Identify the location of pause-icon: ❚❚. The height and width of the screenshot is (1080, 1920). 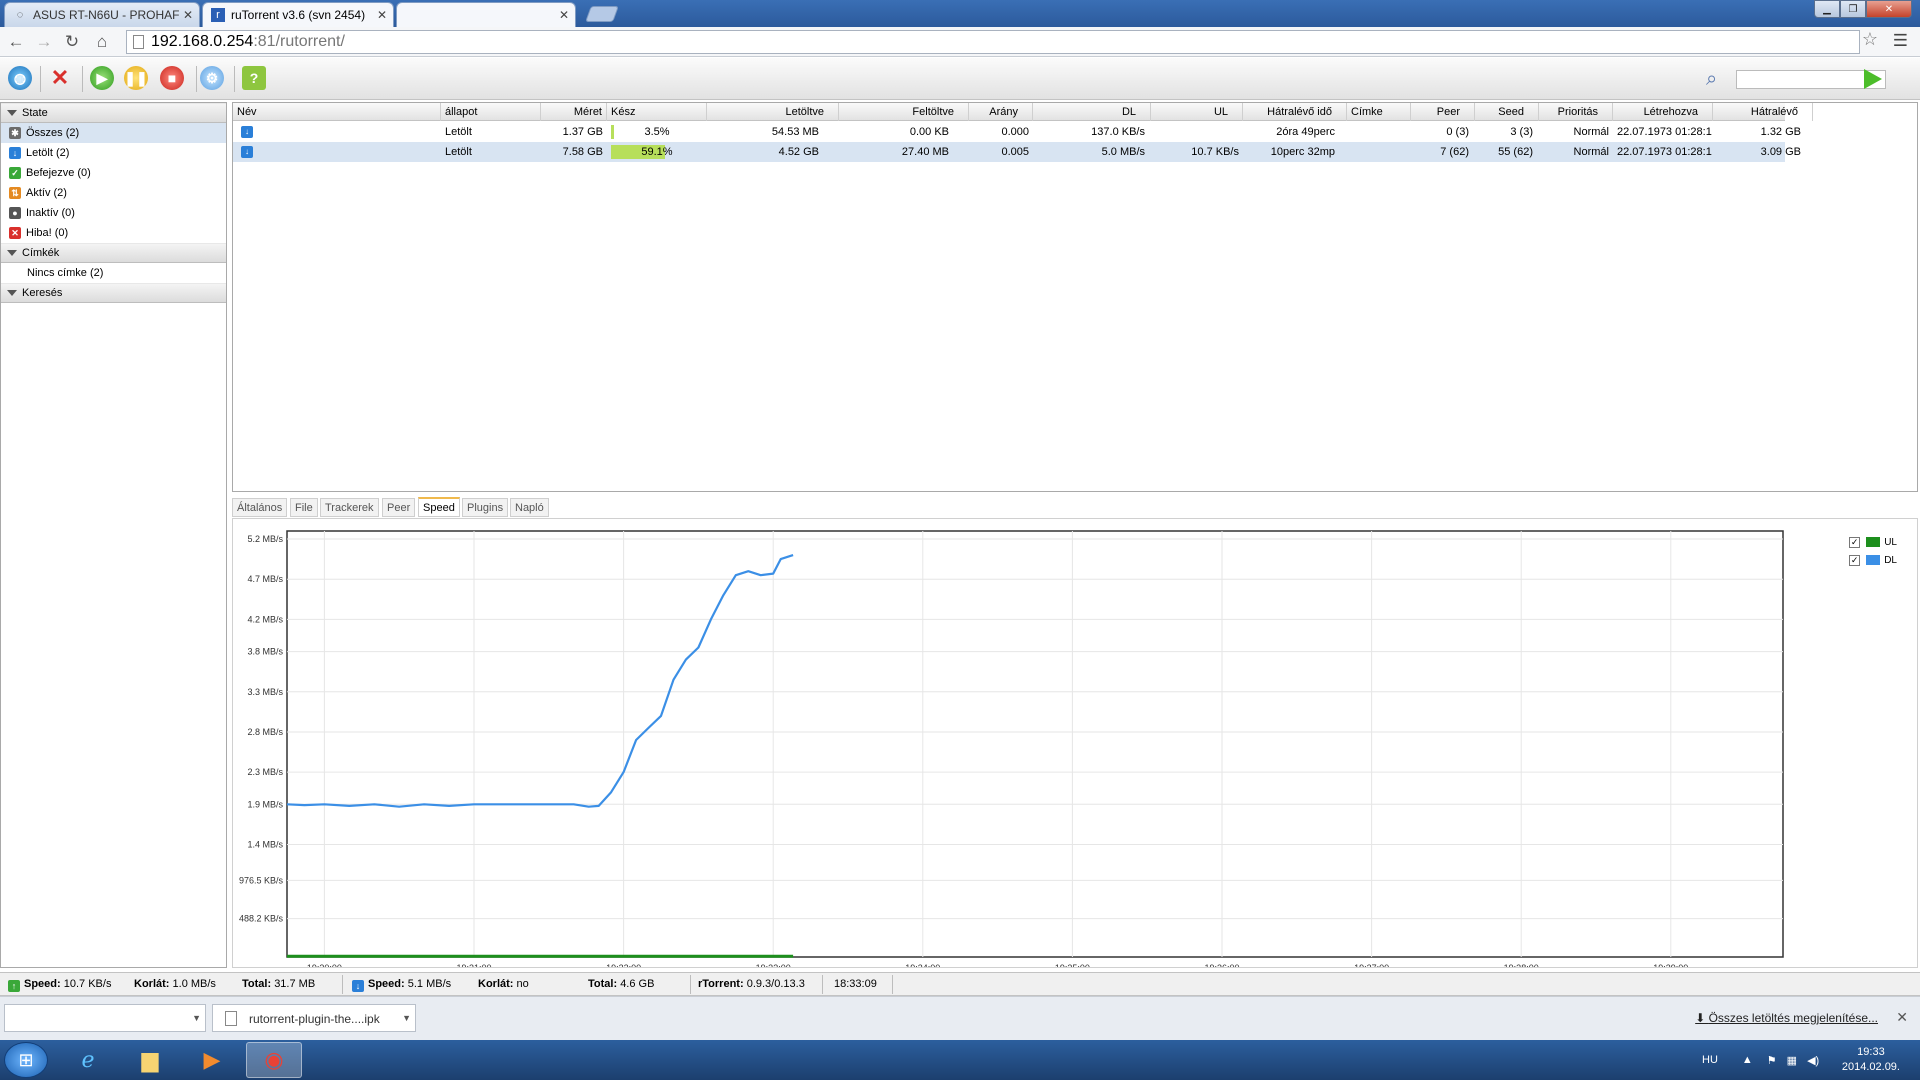
(136, 78).